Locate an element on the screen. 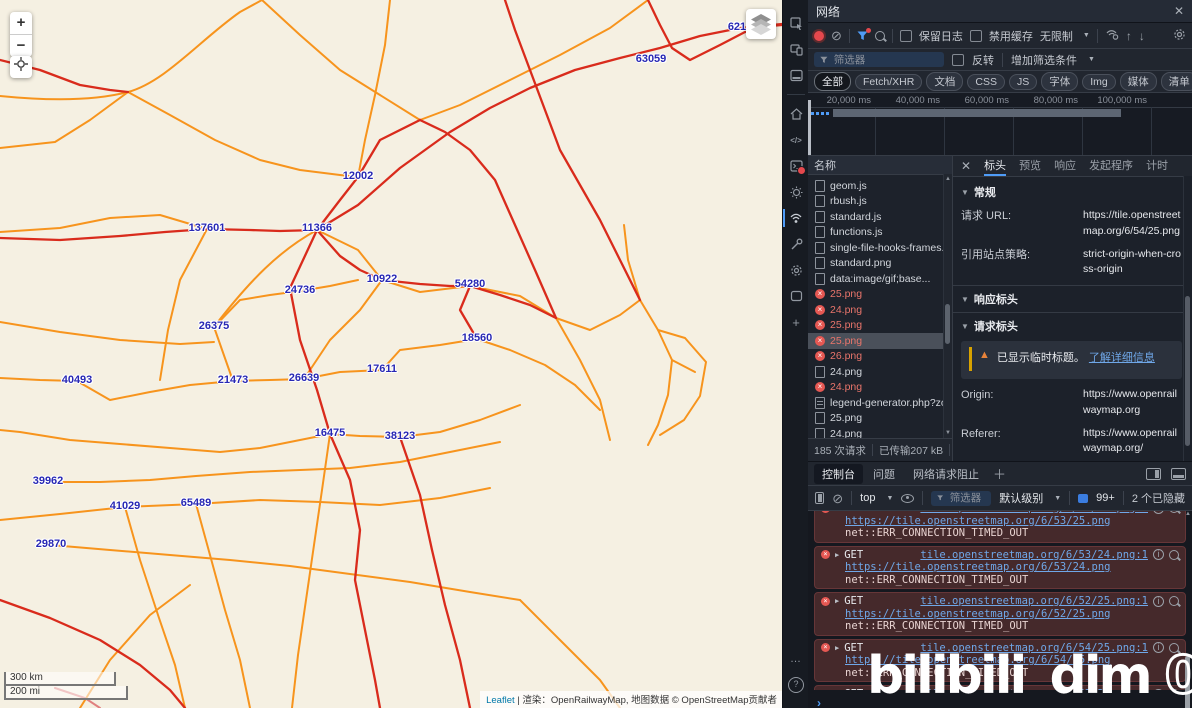 The height and width of the screenshot is (708, 1192). network-filter-input is located at coordinates (884, 59).